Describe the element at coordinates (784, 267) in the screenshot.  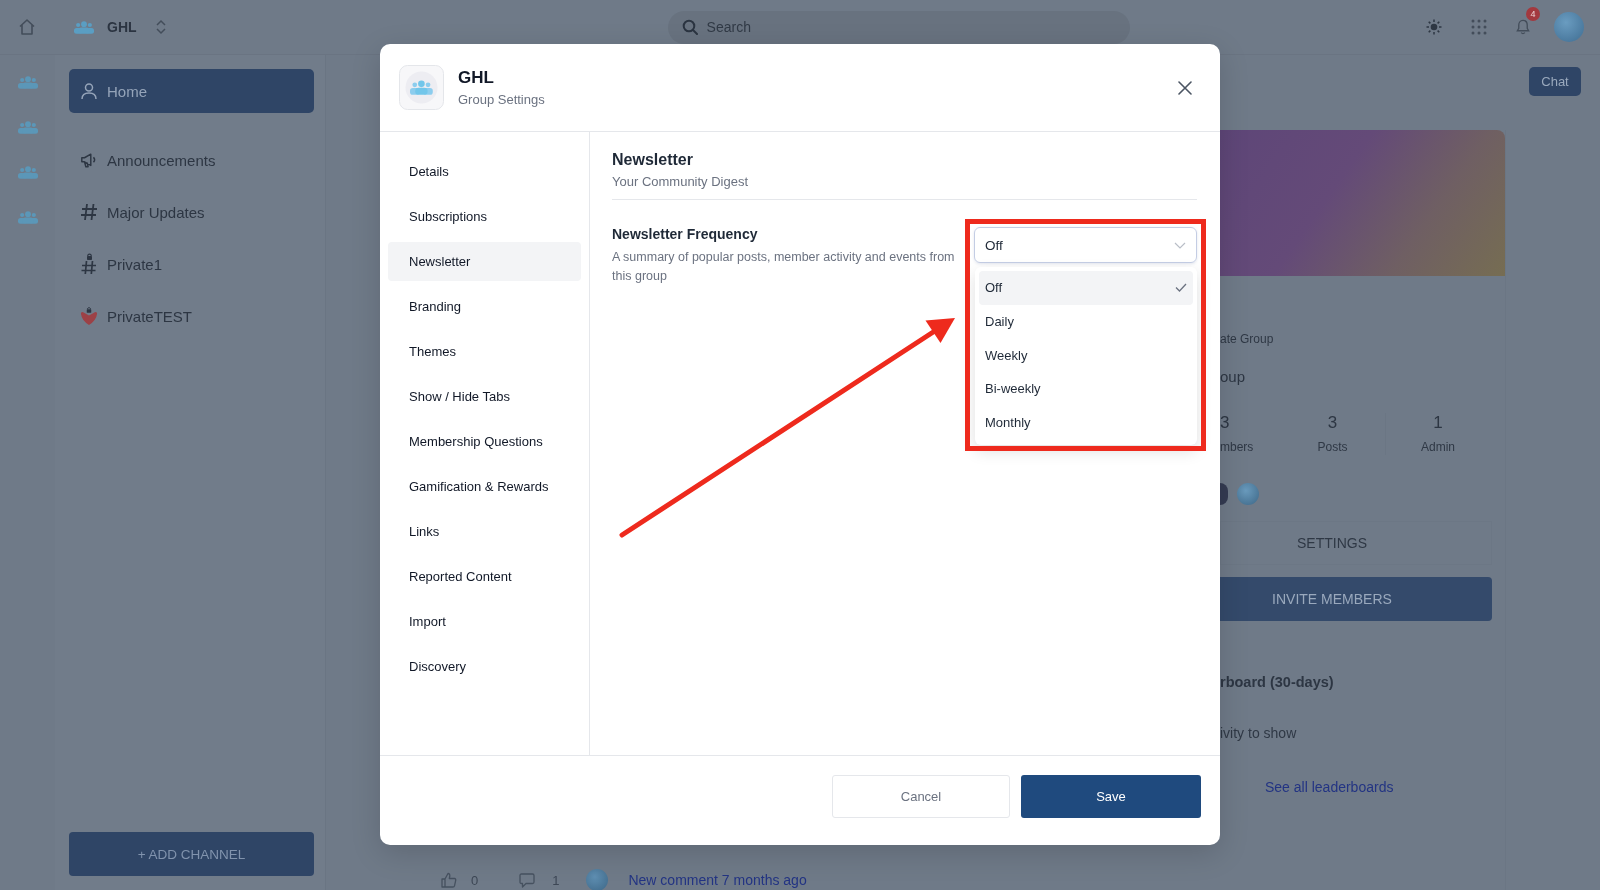
I see `setting-description: A summary of popular posts, member activity and events from this group` at that location.